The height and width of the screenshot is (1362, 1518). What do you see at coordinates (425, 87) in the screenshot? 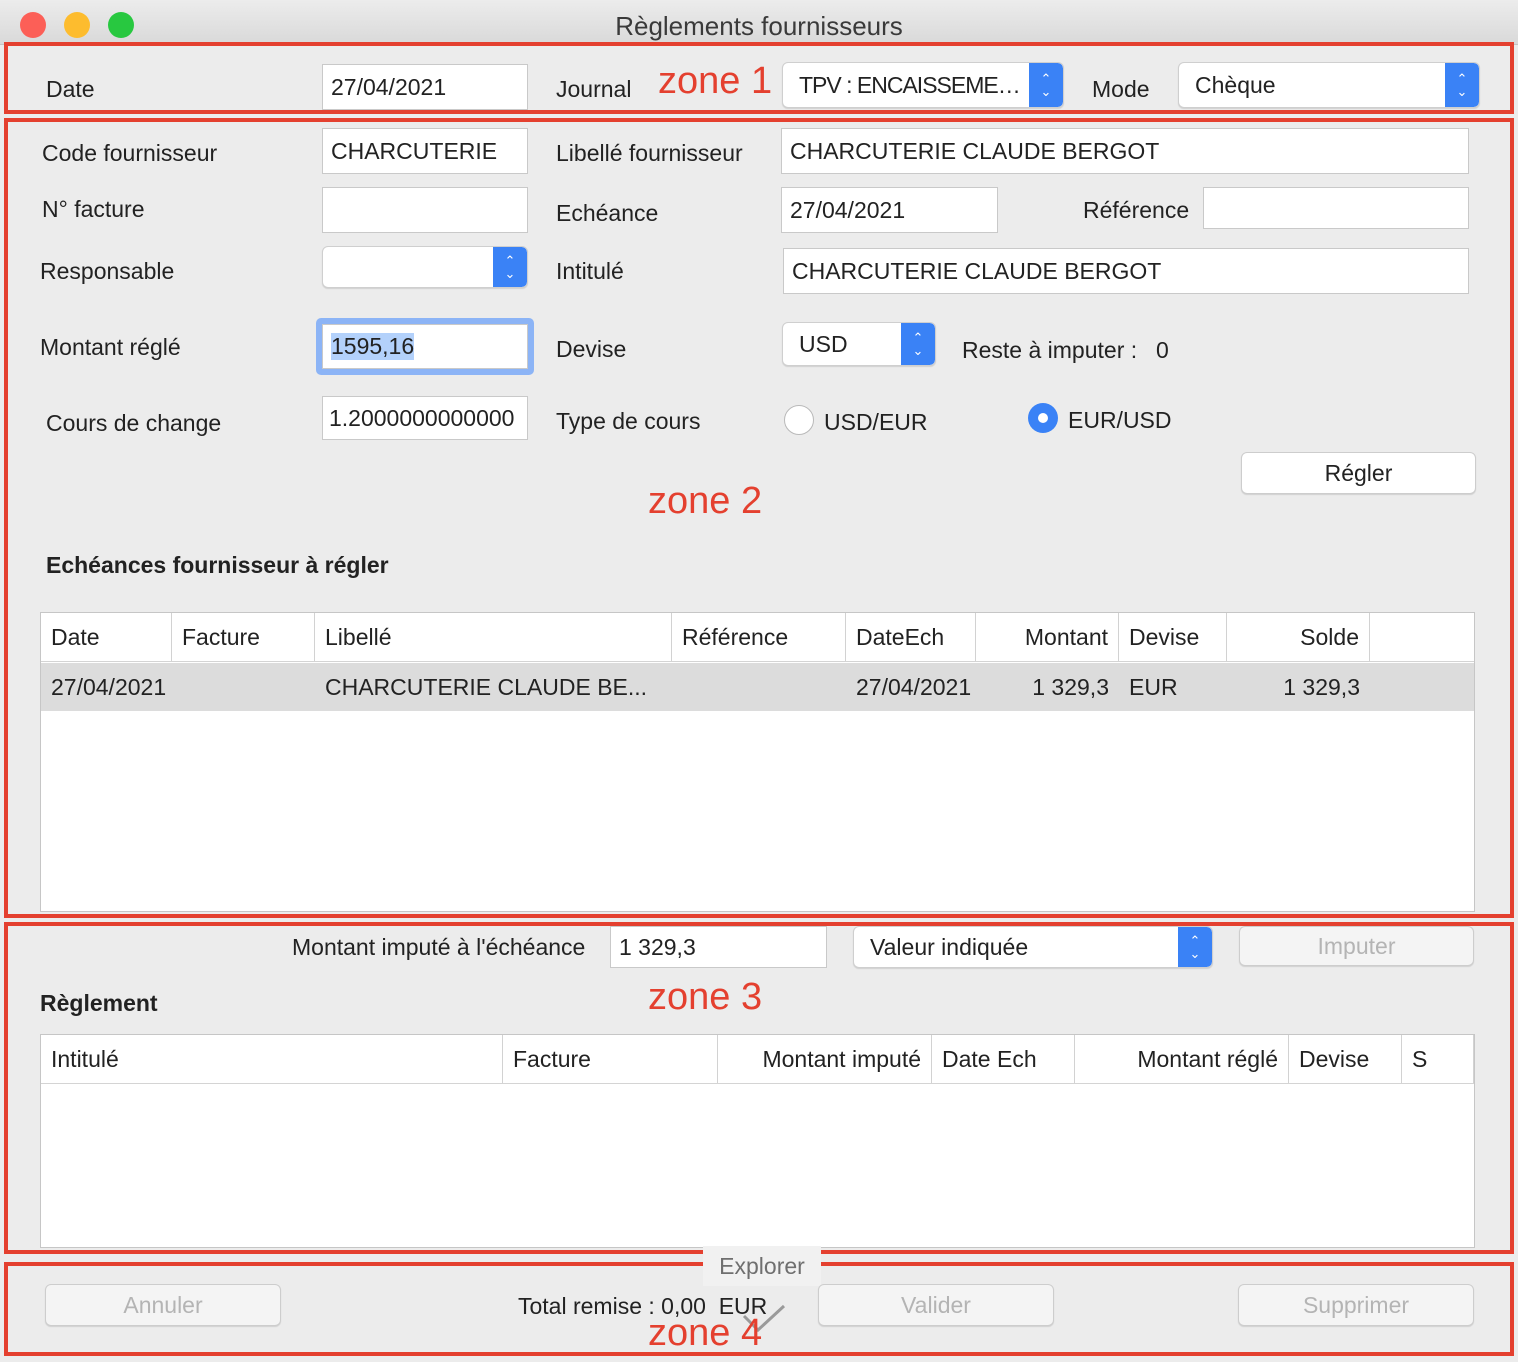
I see `date-field: 27/04/2021` at bounding box center [425, 87].